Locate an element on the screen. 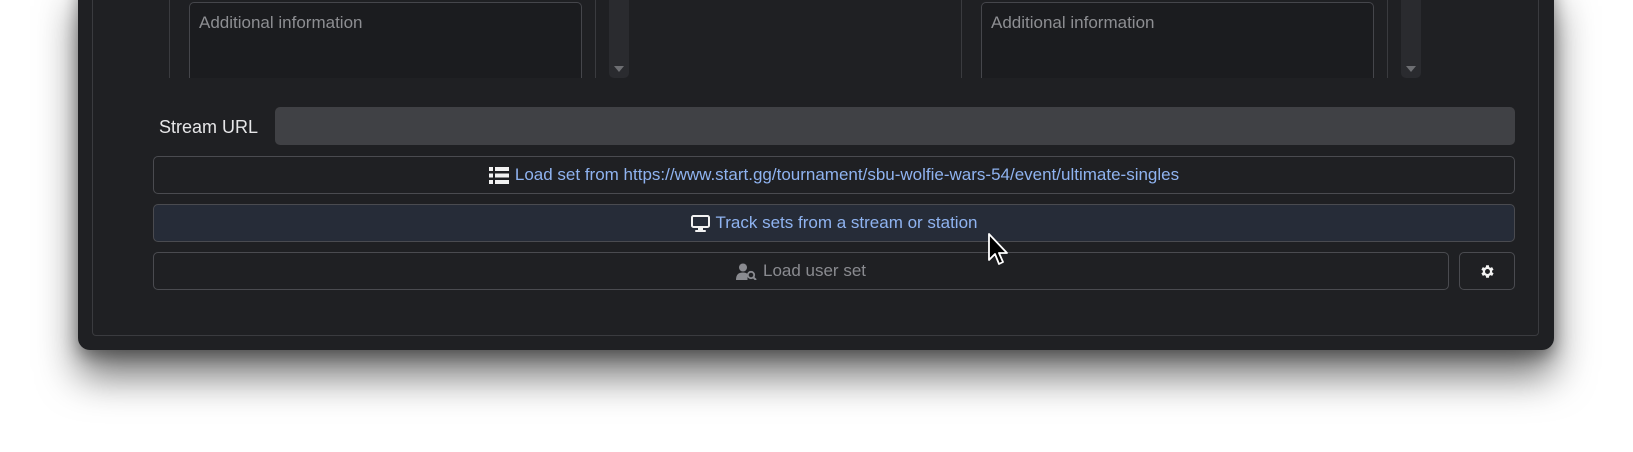 The width and height of the screenshot is (1633, 452). stream-url-label: Stream URL is located at coordinates (209, 127).